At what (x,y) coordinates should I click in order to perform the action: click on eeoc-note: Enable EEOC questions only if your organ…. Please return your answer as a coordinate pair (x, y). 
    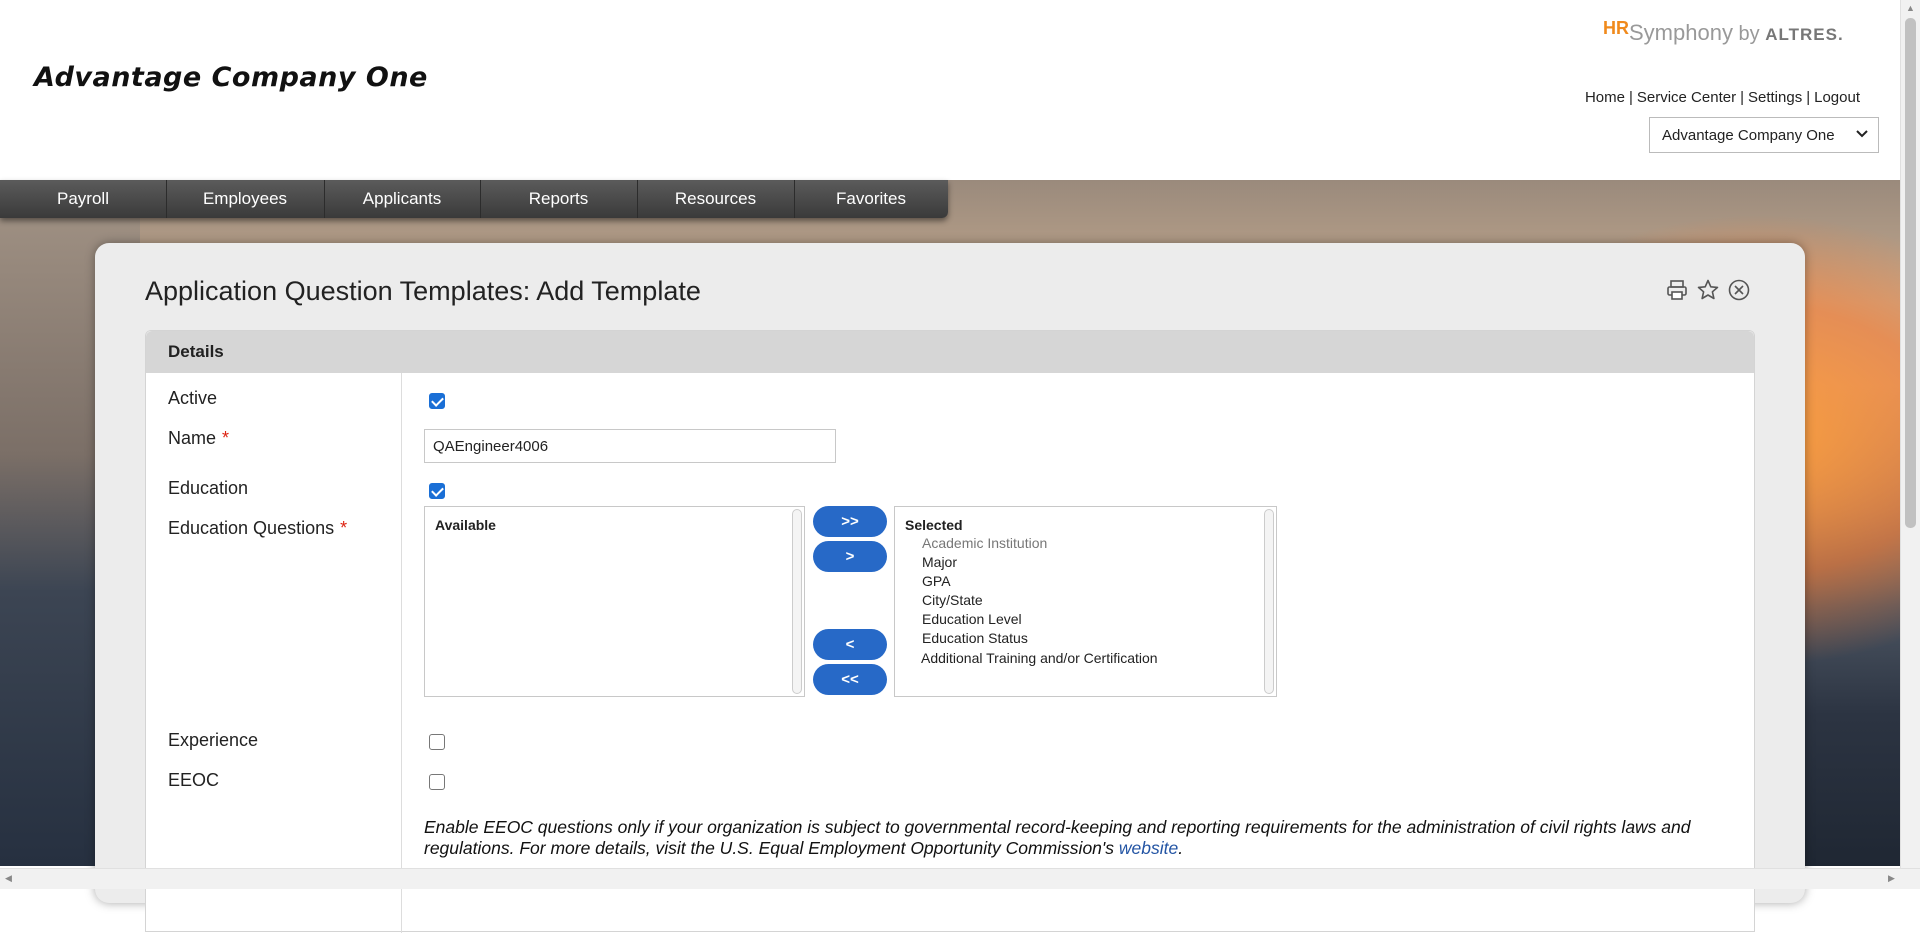
    Looking at the image, I should click on (1057, 837).